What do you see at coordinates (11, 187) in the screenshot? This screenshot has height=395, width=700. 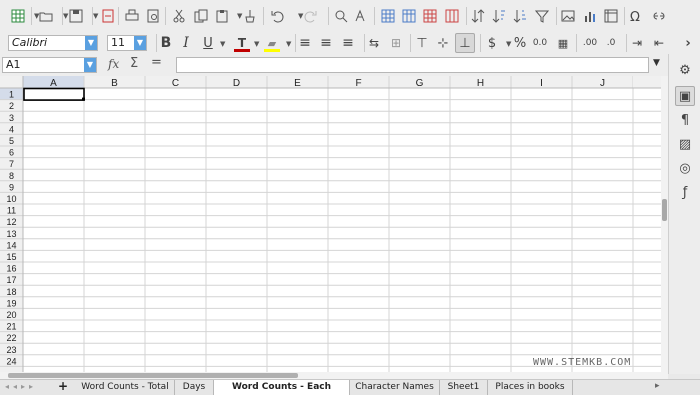 I see `row-header-9: 9` at bounding box center [11, 187].